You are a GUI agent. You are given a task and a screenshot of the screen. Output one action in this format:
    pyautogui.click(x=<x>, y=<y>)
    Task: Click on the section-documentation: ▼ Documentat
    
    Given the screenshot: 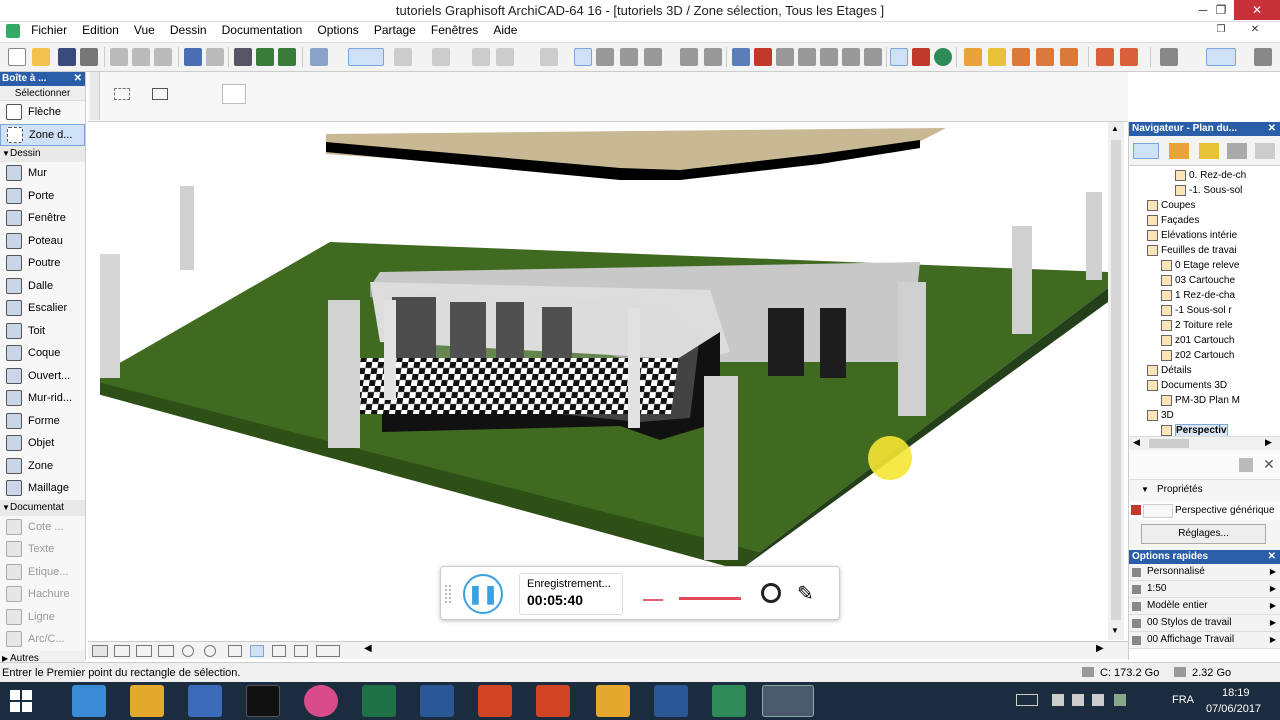 What is the action you would take?
    pyautogui.click(x=42, y=507)
    